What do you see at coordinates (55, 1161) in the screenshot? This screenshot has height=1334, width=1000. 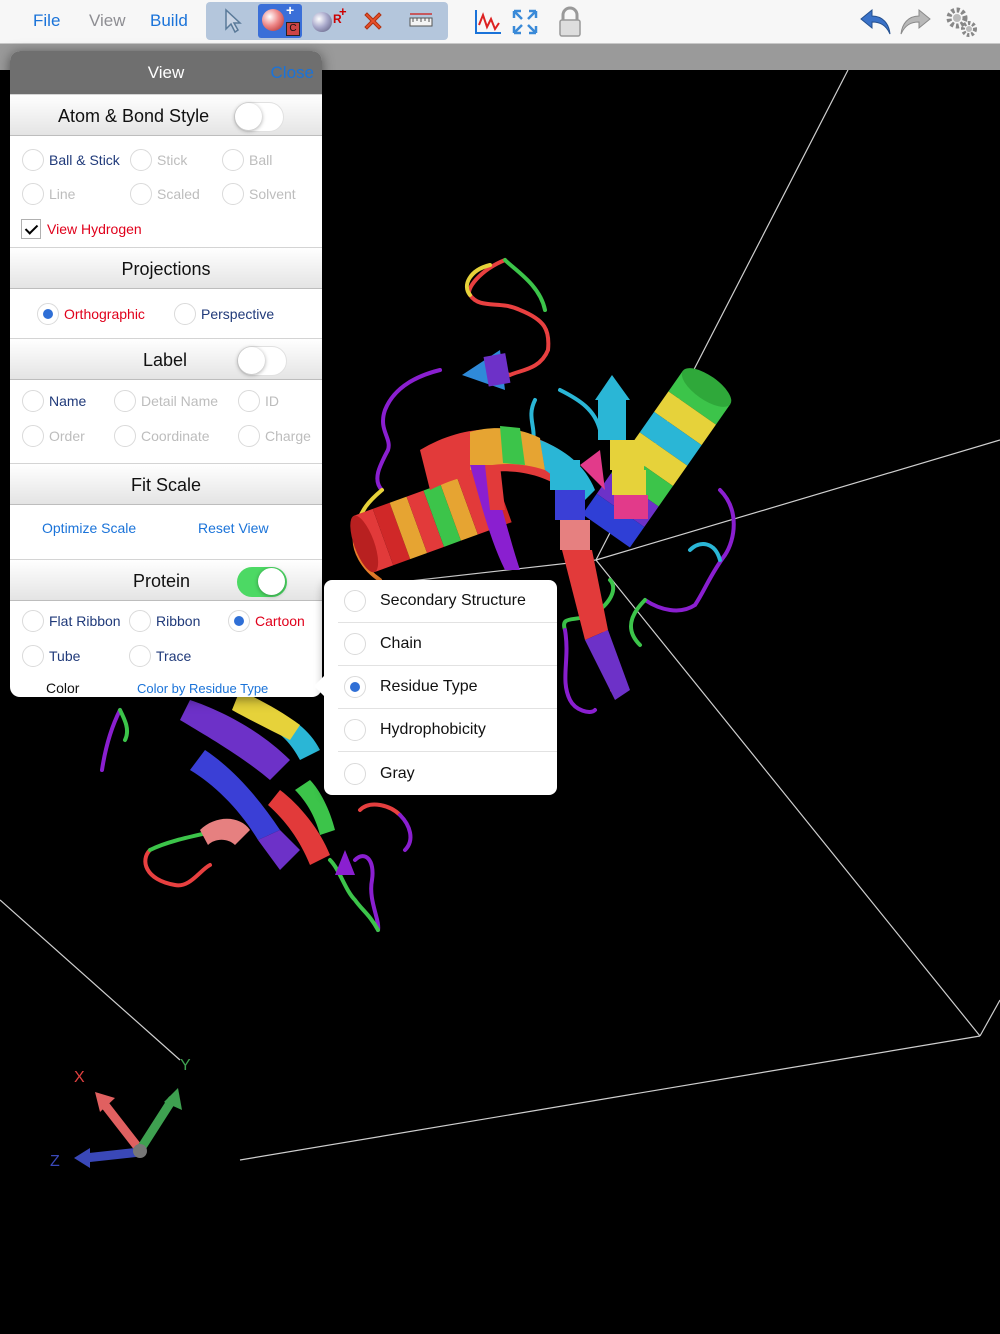 I see `z-axis-label: Z` at bounding box center [55, 1161].